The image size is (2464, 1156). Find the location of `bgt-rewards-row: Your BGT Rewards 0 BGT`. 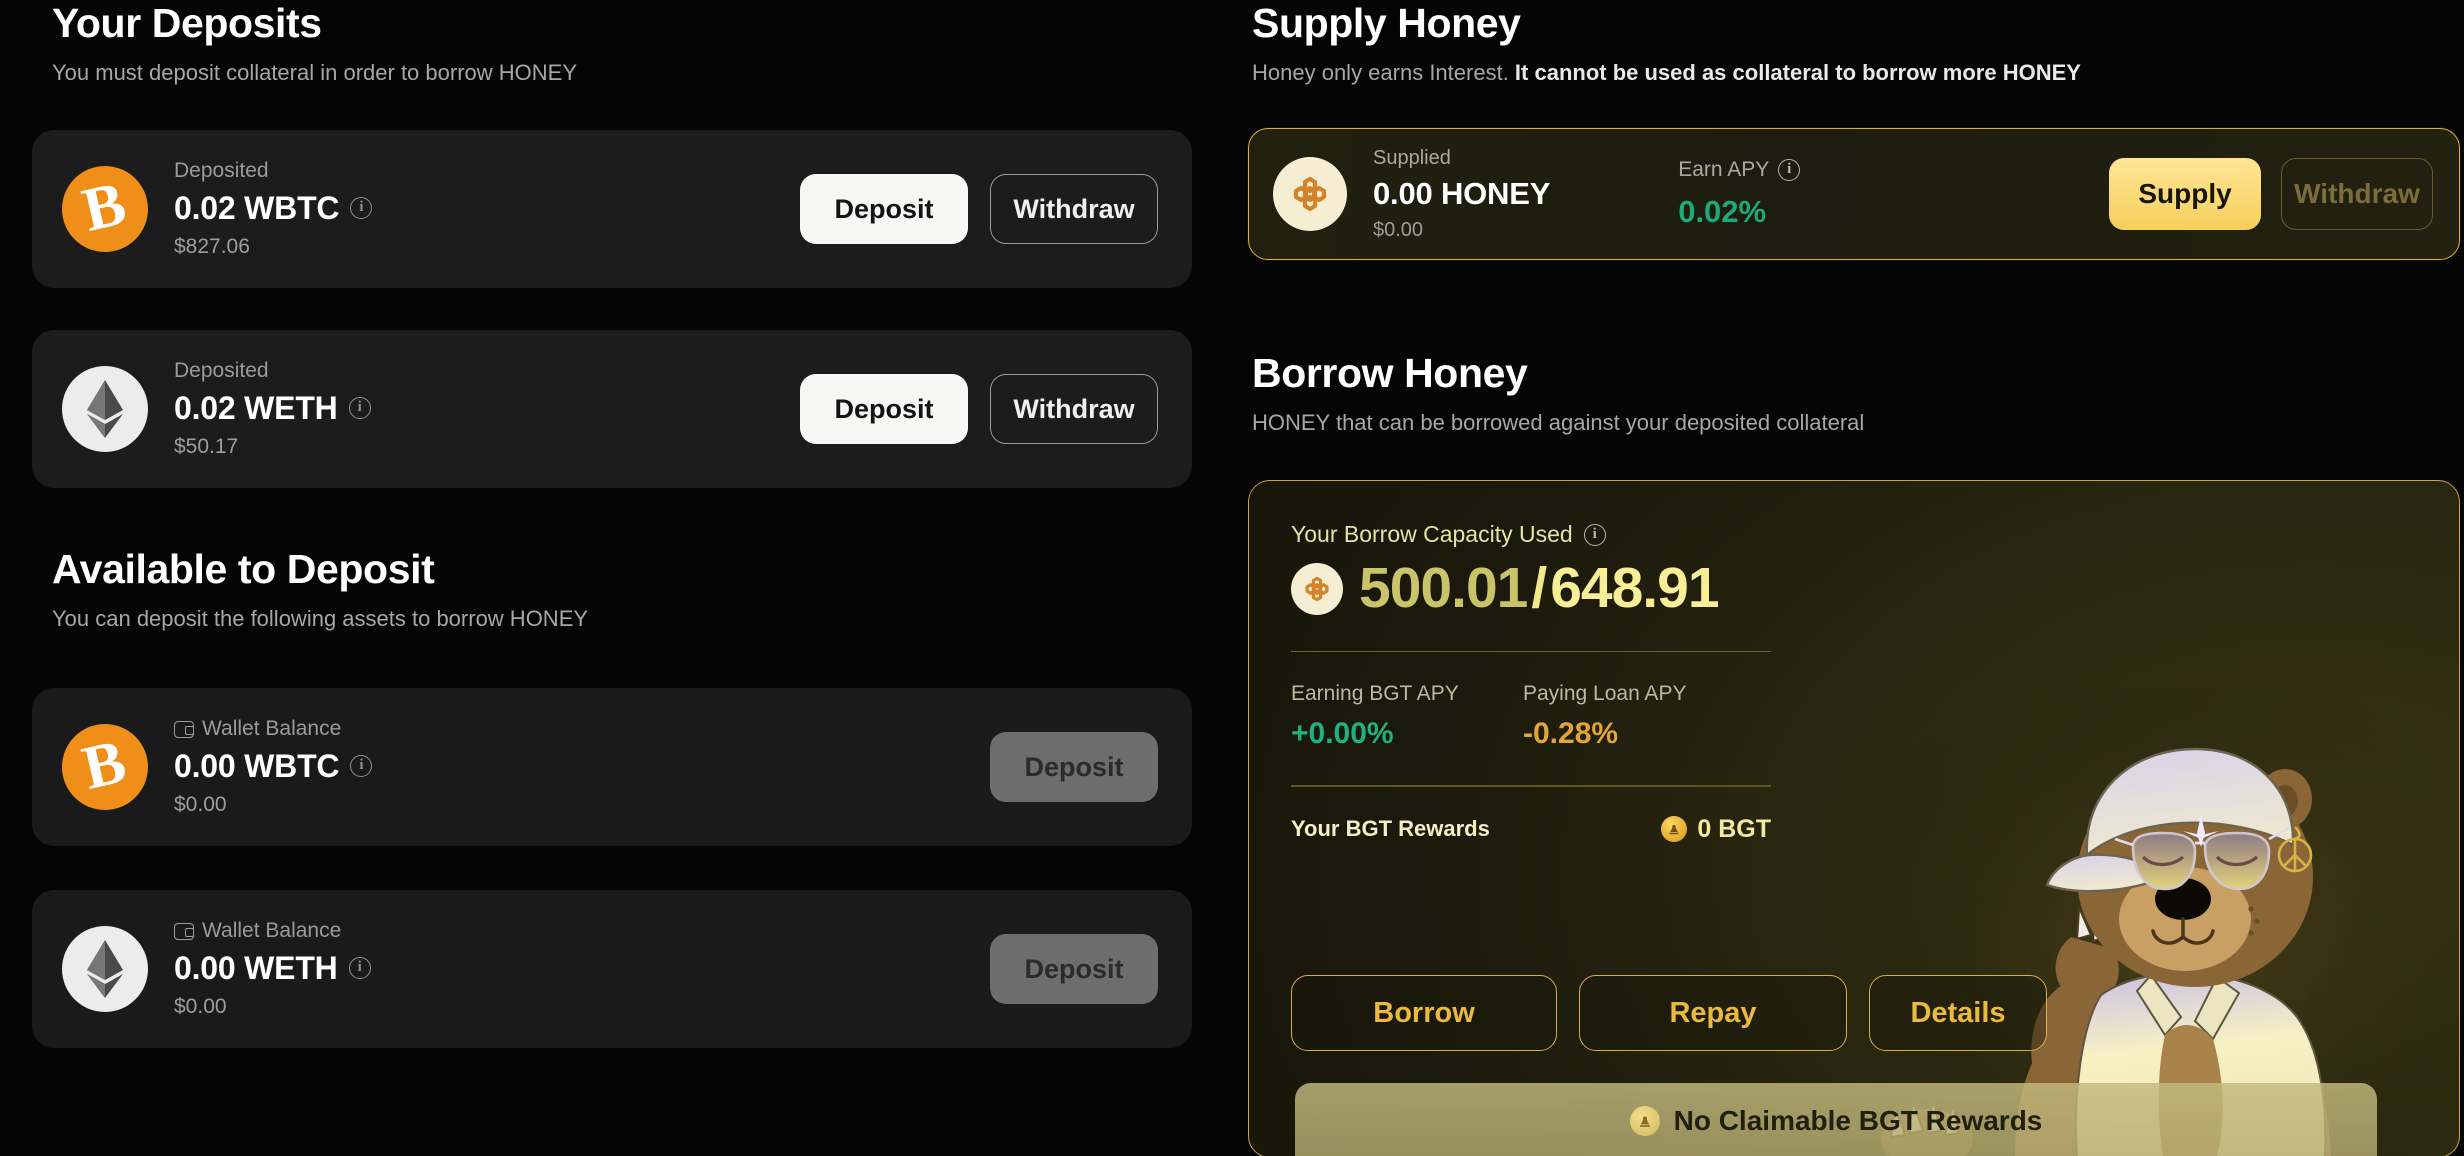

bgt-rewards-row: Your BGT Rewards 0 BGT is located at coordinates (1531, 829).